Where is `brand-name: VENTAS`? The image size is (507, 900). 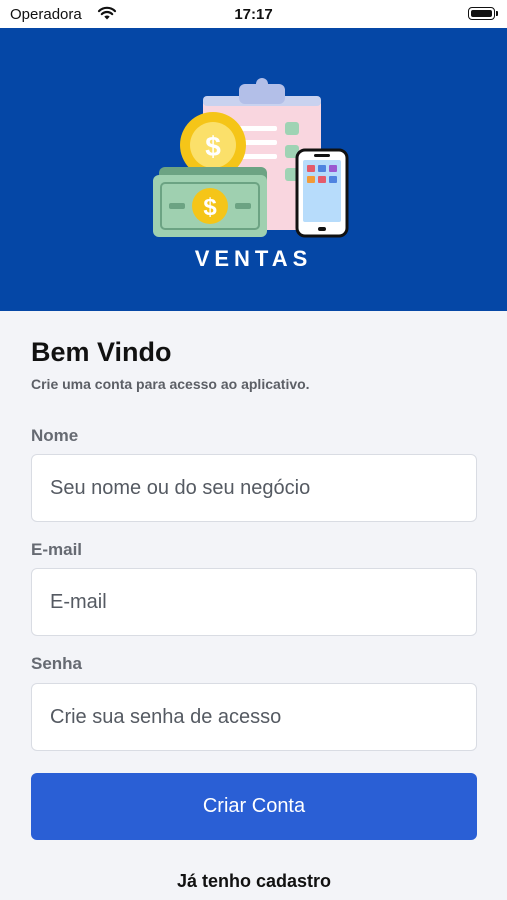
brand-name: VENTAS is located at coordinates (253, 258).